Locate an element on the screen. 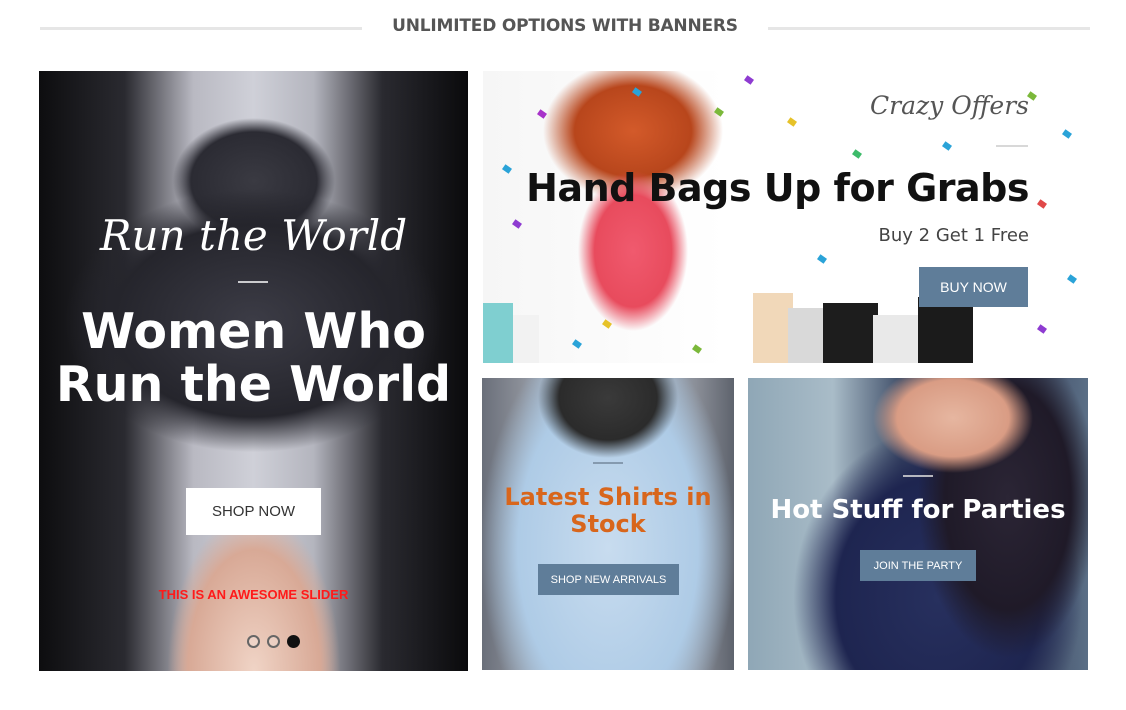  section-rule-right is located at coordinates (929, 28).